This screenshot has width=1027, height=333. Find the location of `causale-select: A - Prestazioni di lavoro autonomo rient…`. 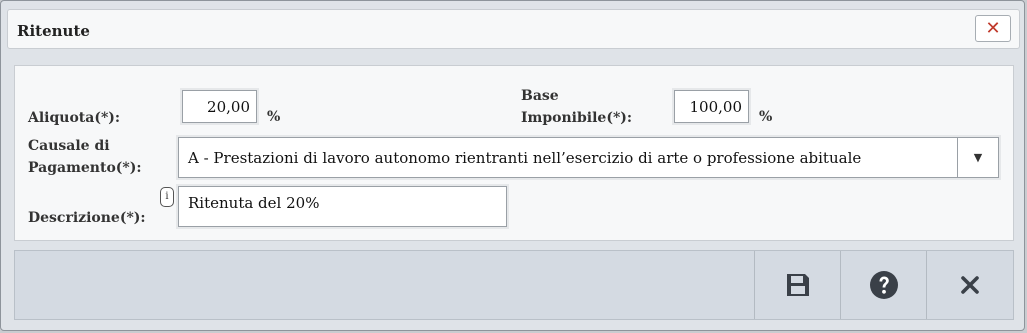

causale-select: A - Prestazioni di lavoro autonomo rient… is located at coordinates (588, 157).